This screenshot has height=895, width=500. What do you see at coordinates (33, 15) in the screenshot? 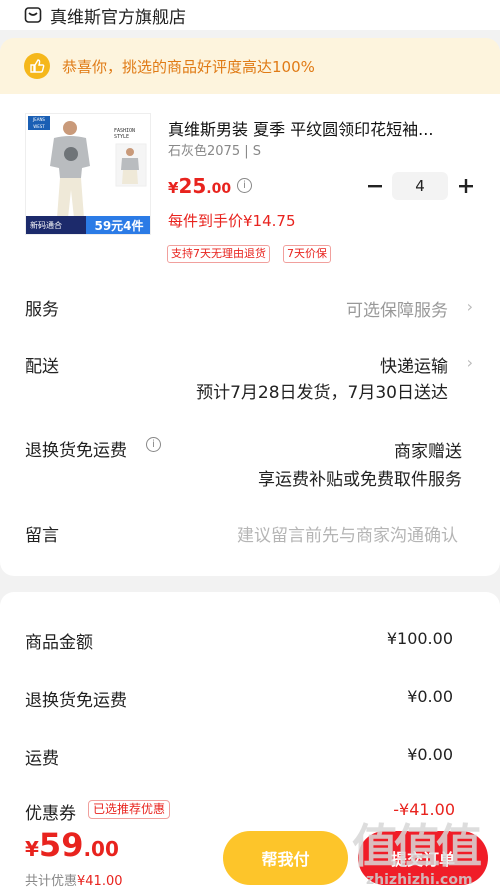
I see `store-icon` at bounding box center [33, 15].